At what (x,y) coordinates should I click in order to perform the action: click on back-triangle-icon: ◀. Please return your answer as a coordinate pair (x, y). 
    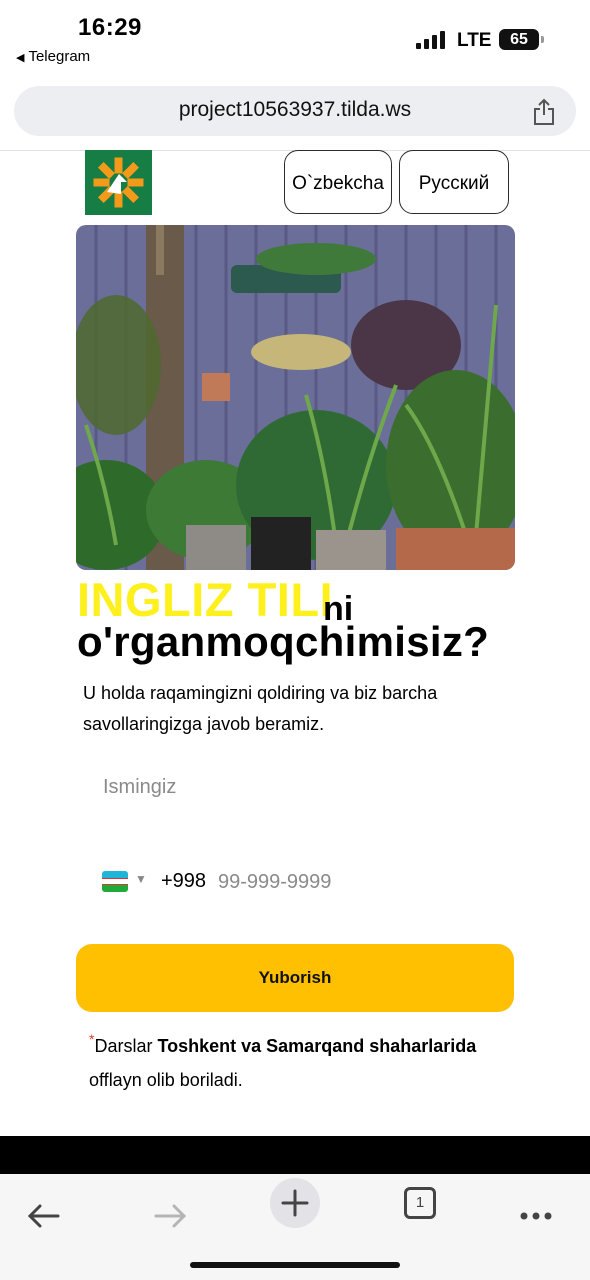
    Looking at the image, I should click on (20, 58).